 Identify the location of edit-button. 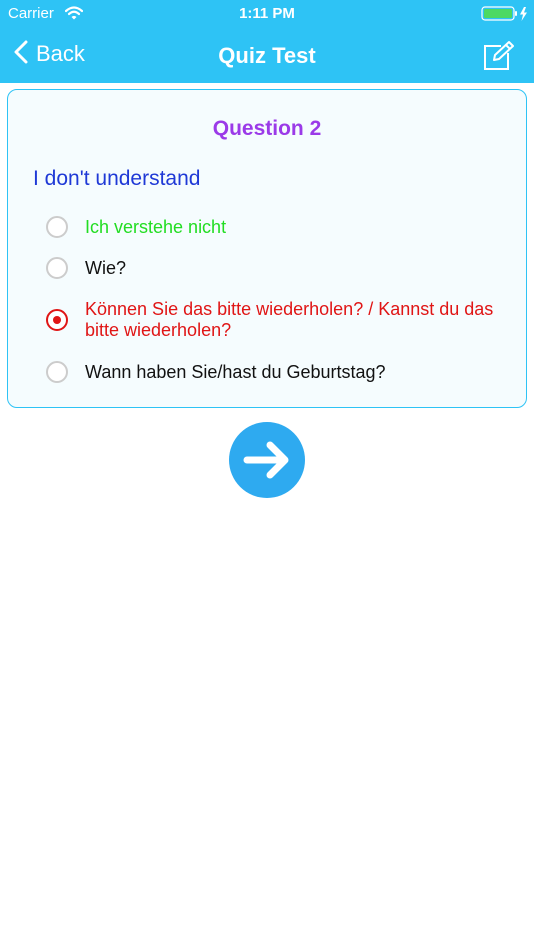
(498, 56).